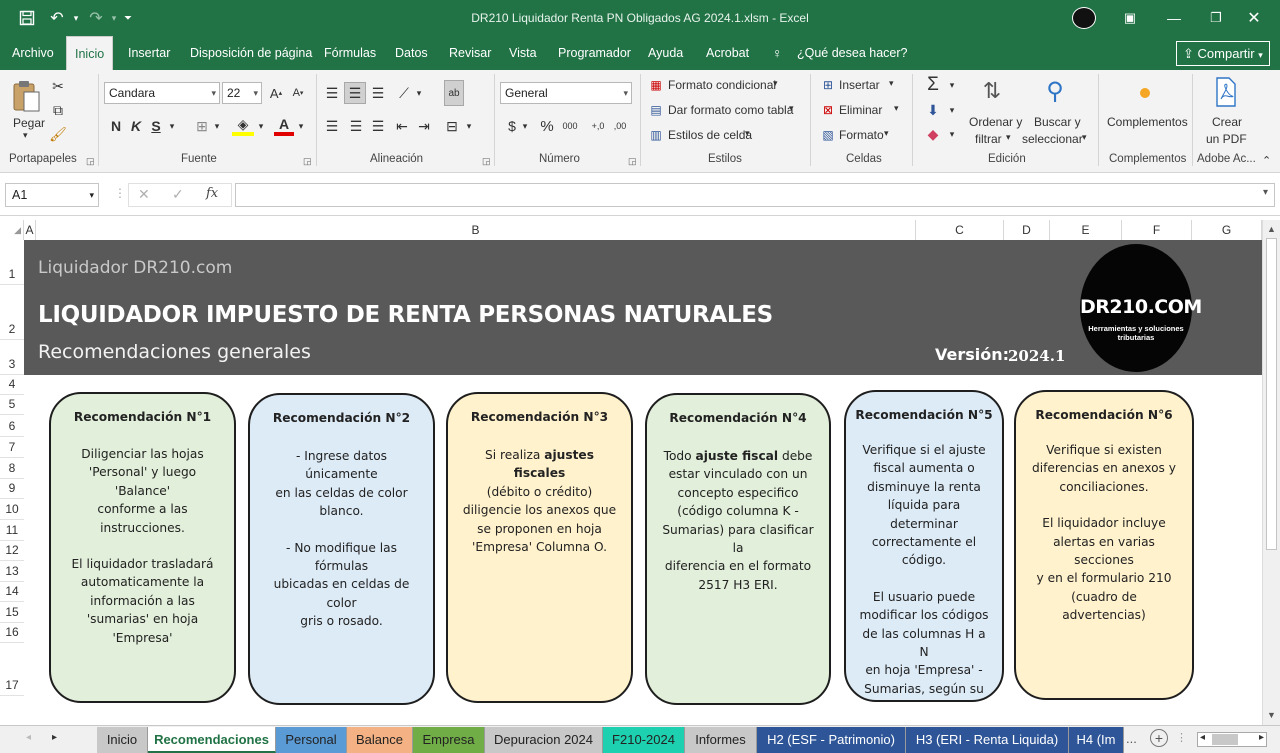 Image resolution: width=1280 pixels, height=753 pixels. What do you see at coordinates (1052, 139) in the screenshot?
I see `find-select-label2: seleccionar` at bounding box center [1052, 139].